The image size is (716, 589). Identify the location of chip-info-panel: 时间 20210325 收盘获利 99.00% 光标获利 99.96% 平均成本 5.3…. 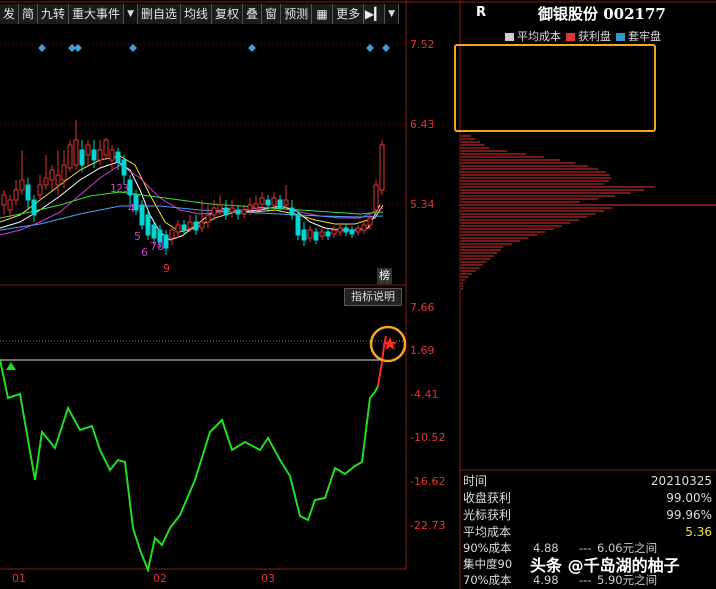
(589, 507).